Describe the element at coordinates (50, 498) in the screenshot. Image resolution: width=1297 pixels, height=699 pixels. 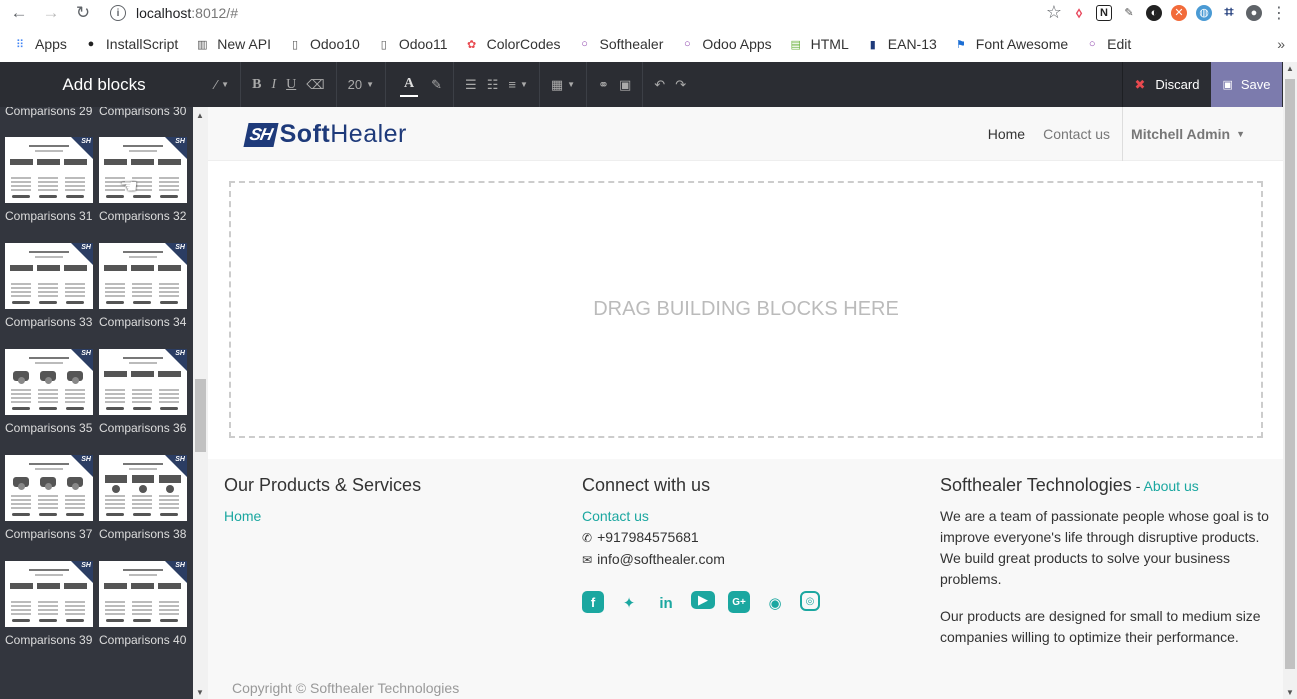
I see `block-thumbnail: SH Comparisons 37` at that location.